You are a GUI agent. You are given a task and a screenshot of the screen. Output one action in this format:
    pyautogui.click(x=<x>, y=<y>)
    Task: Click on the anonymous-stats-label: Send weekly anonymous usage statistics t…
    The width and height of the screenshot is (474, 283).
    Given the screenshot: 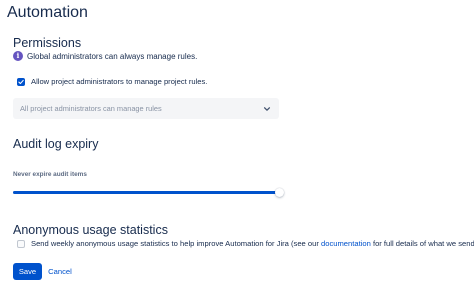 What is the action you would take?
    pyautogui.click(x=252, y=243)
    